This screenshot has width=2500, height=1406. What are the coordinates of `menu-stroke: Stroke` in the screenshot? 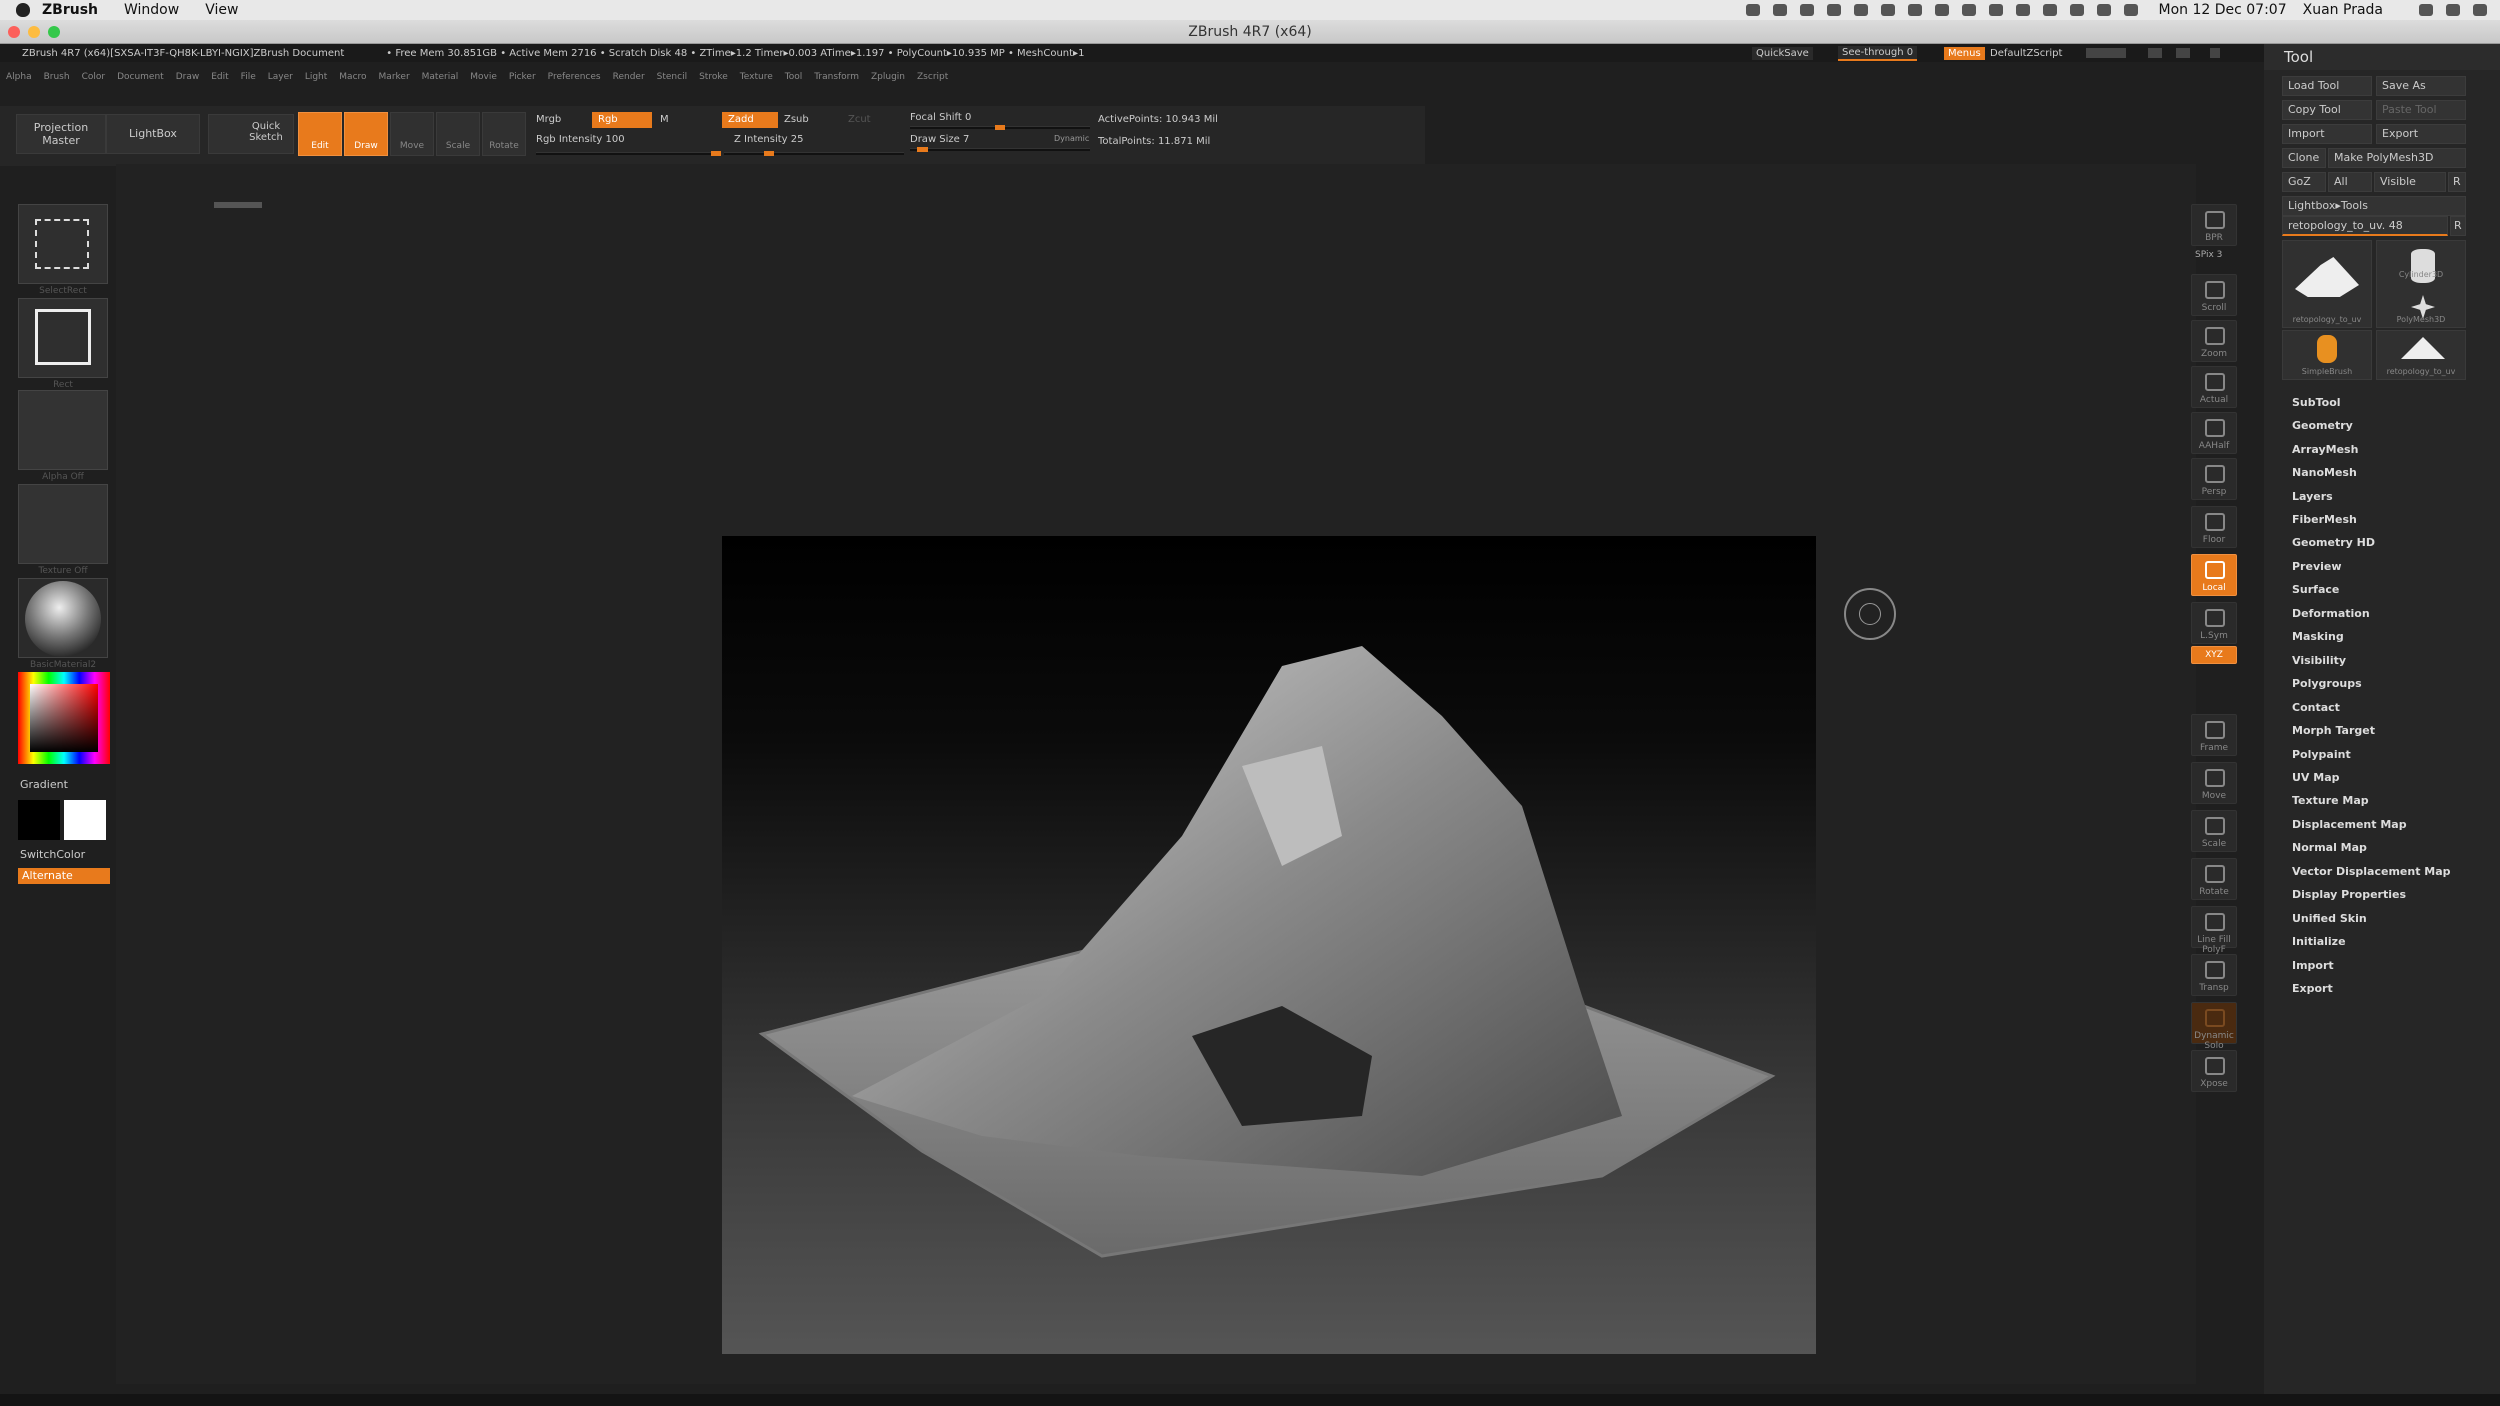 It's located at (713, 77).